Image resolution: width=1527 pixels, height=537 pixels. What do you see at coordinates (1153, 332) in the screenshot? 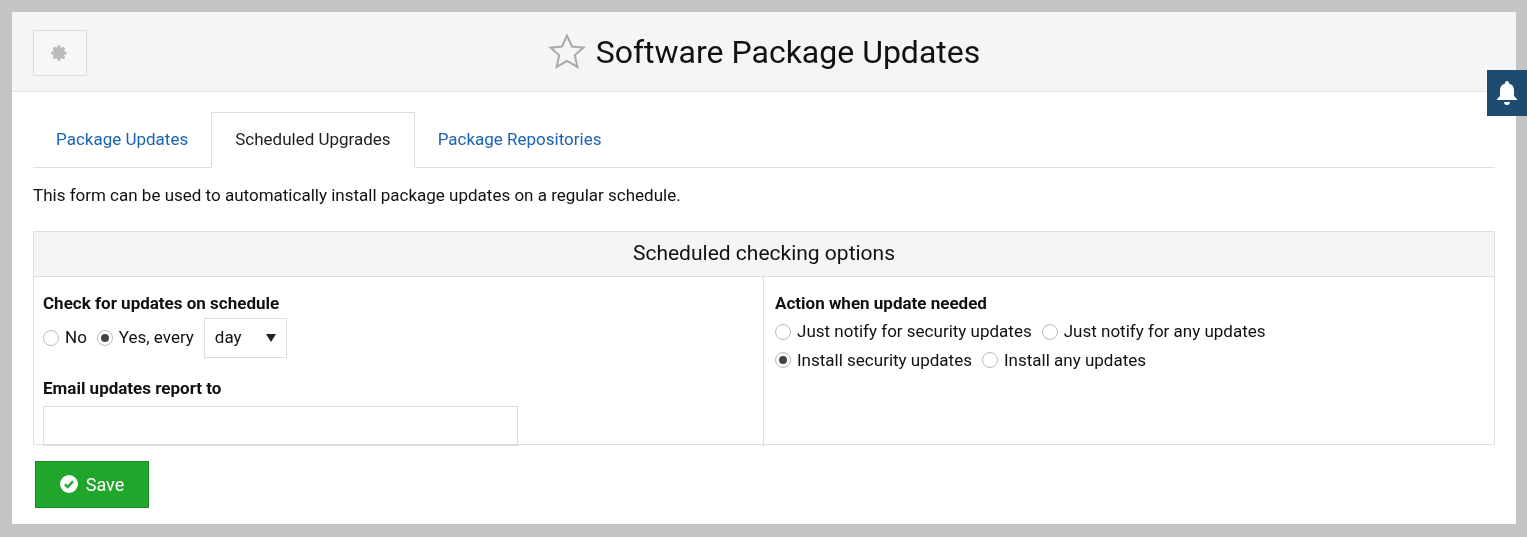
I see `radio-option: Just notify for any updates` at bounding box center [1153, 332].